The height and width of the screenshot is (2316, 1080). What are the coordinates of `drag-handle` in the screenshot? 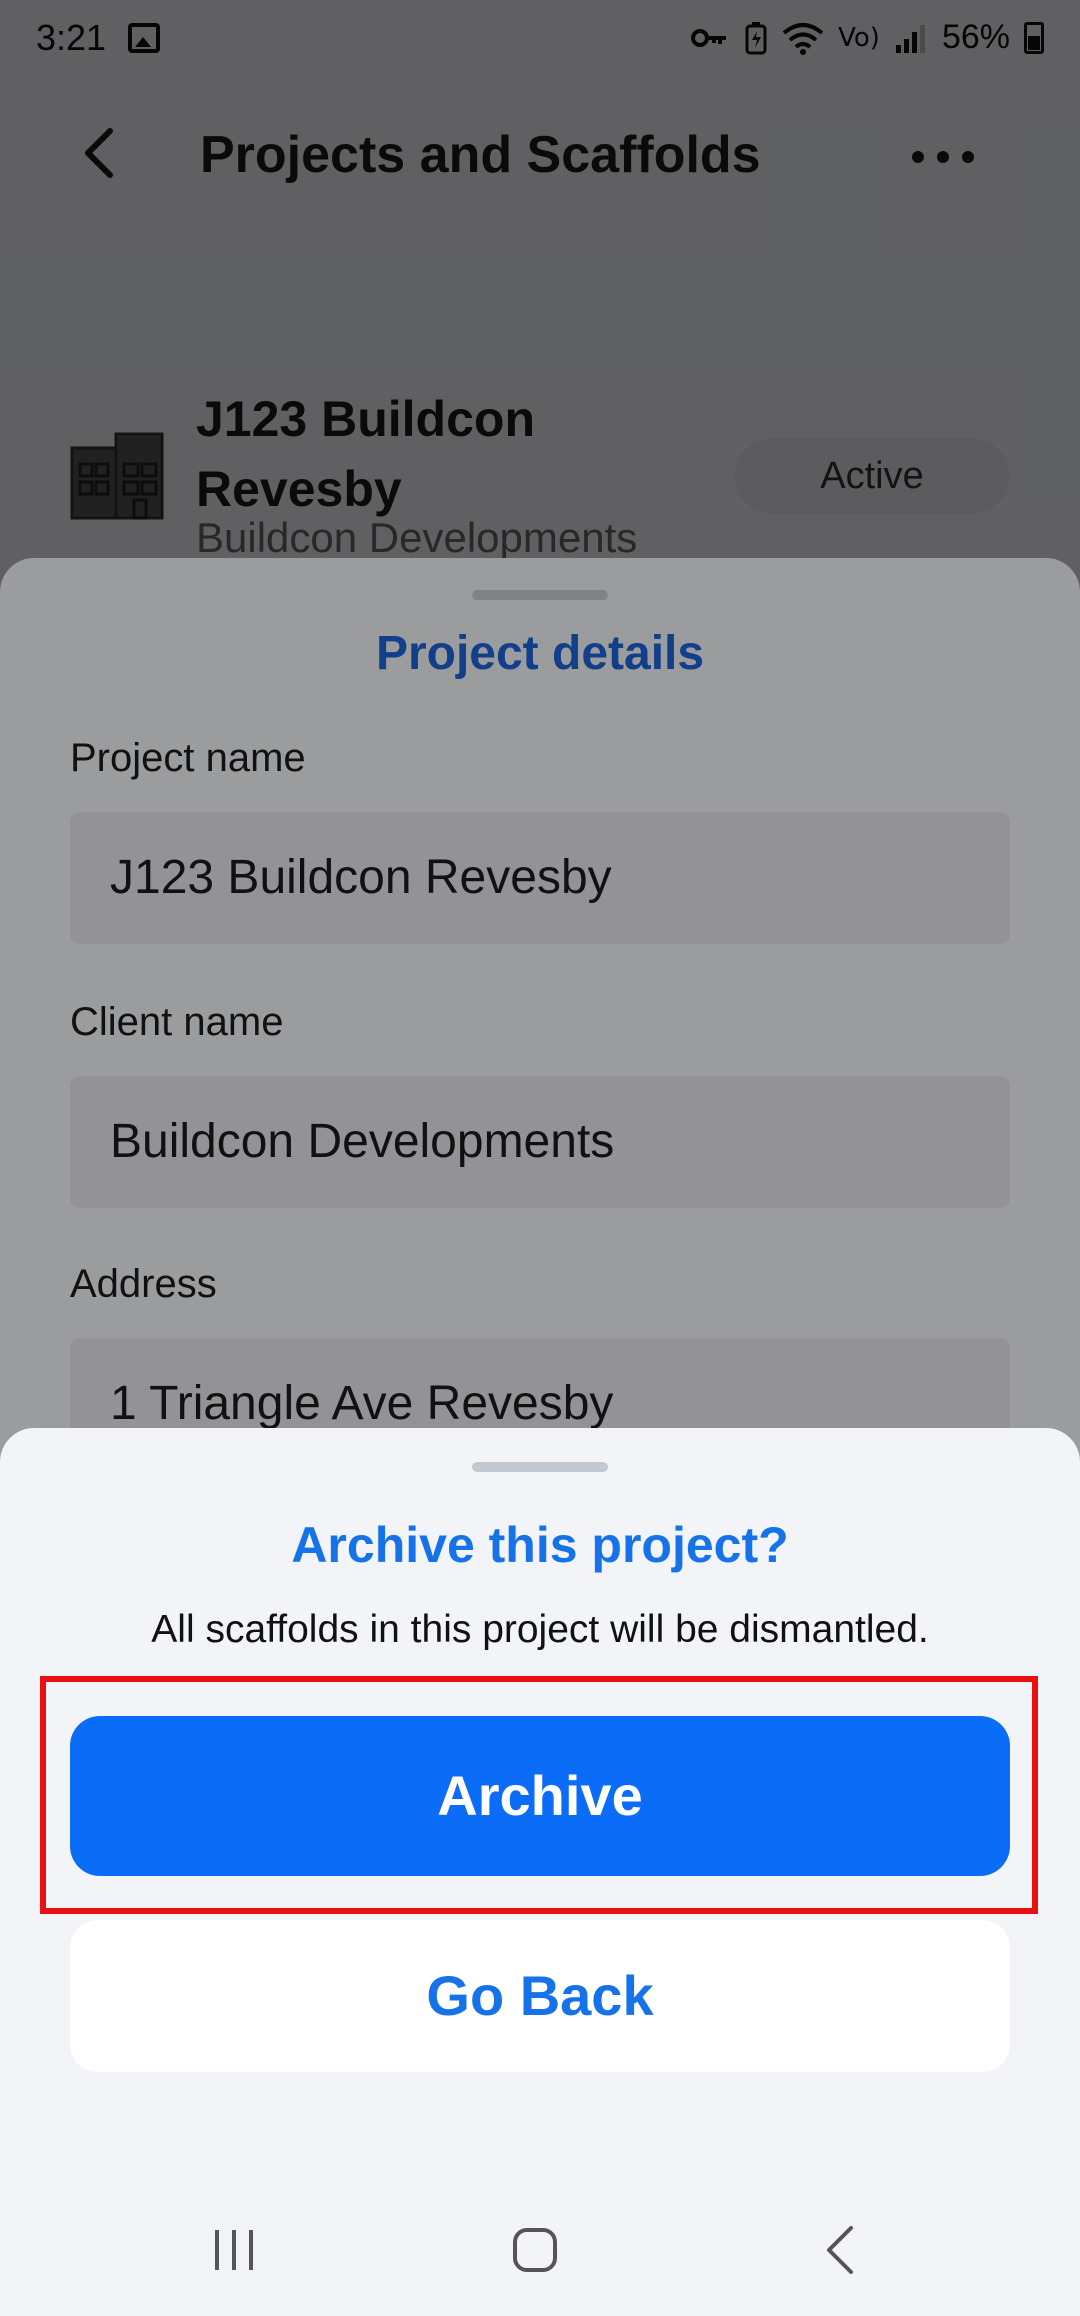 It's located at (540, 1467).